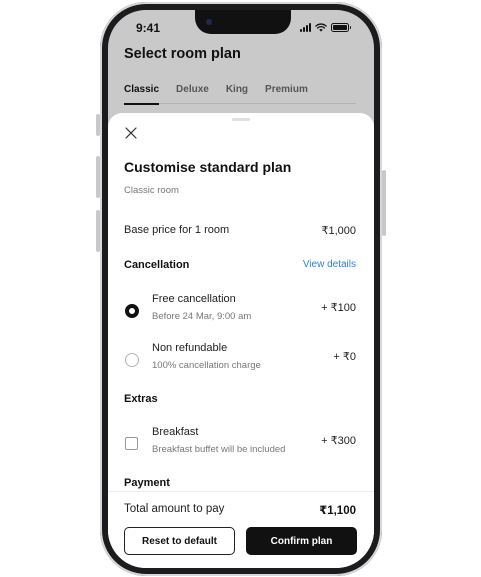 The image size is (481, 577). I want to click on sheet-title: Customise standard plan, so click(208, 167).